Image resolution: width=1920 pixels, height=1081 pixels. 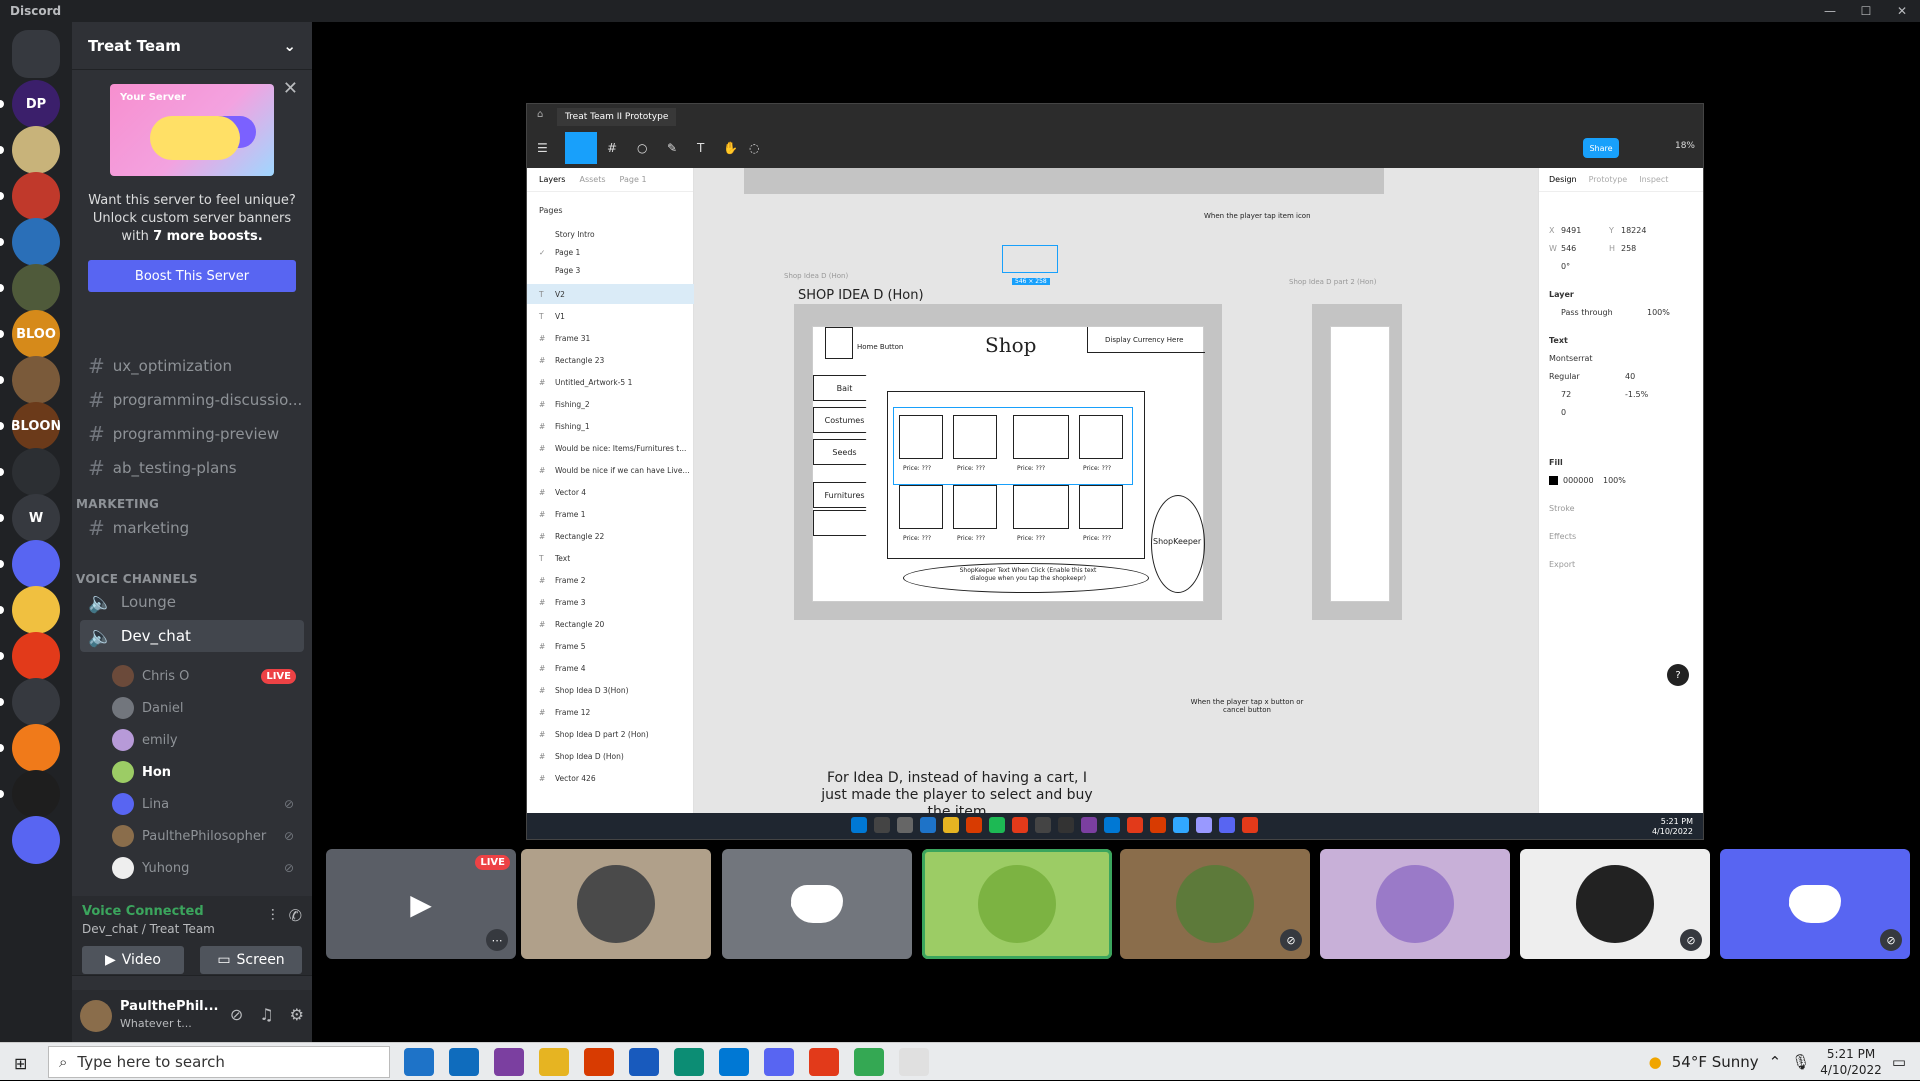 I want to click on font-family: Montserrat, so click(x=1571, y=358).